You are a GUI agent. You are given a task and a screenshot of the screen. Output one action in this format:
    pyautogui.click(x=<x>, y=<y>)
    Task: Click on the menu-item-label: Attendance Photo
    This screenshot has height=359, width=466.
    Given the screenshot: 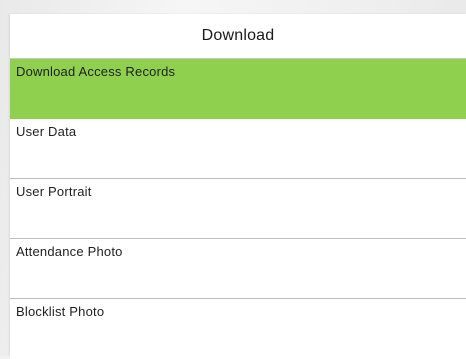 What is the action you would take?
    pyautogui.click(x=69, y=251)
    